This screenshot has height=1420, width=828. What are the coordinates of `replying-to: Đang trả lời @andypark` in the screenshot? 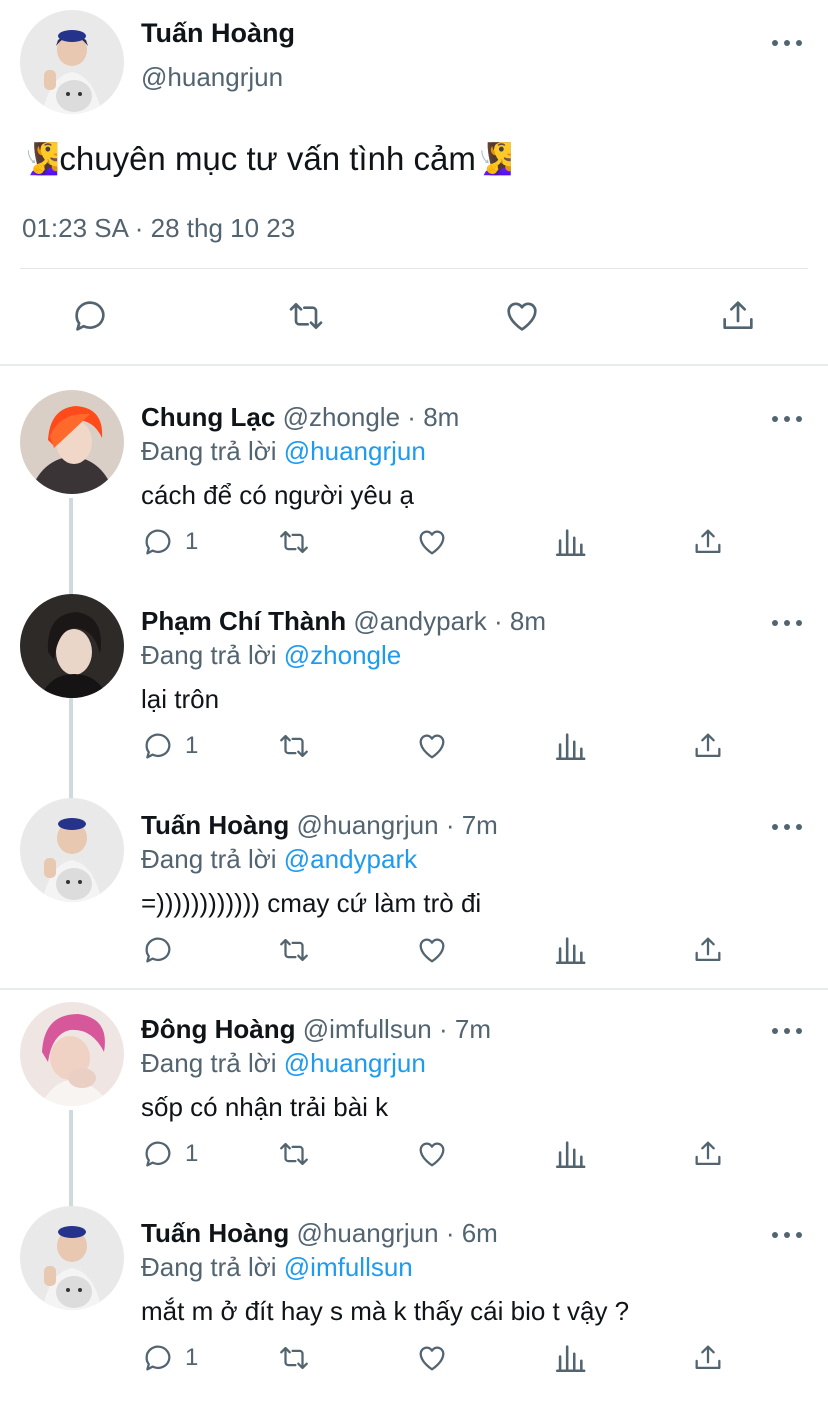 It's located at (279, 859).